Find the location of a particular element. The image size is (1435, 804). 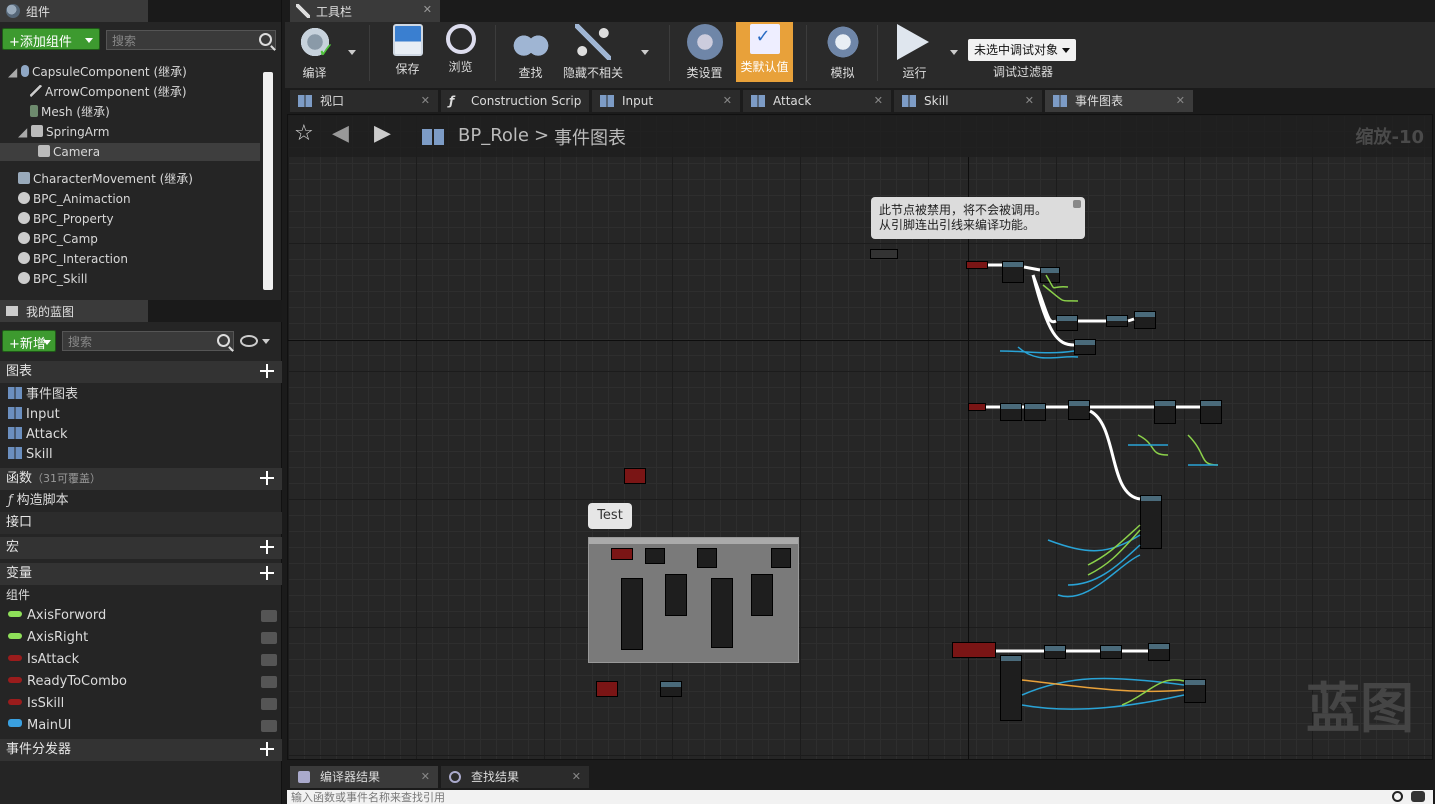

components-scrollbar is located at coordinates (268, 181).